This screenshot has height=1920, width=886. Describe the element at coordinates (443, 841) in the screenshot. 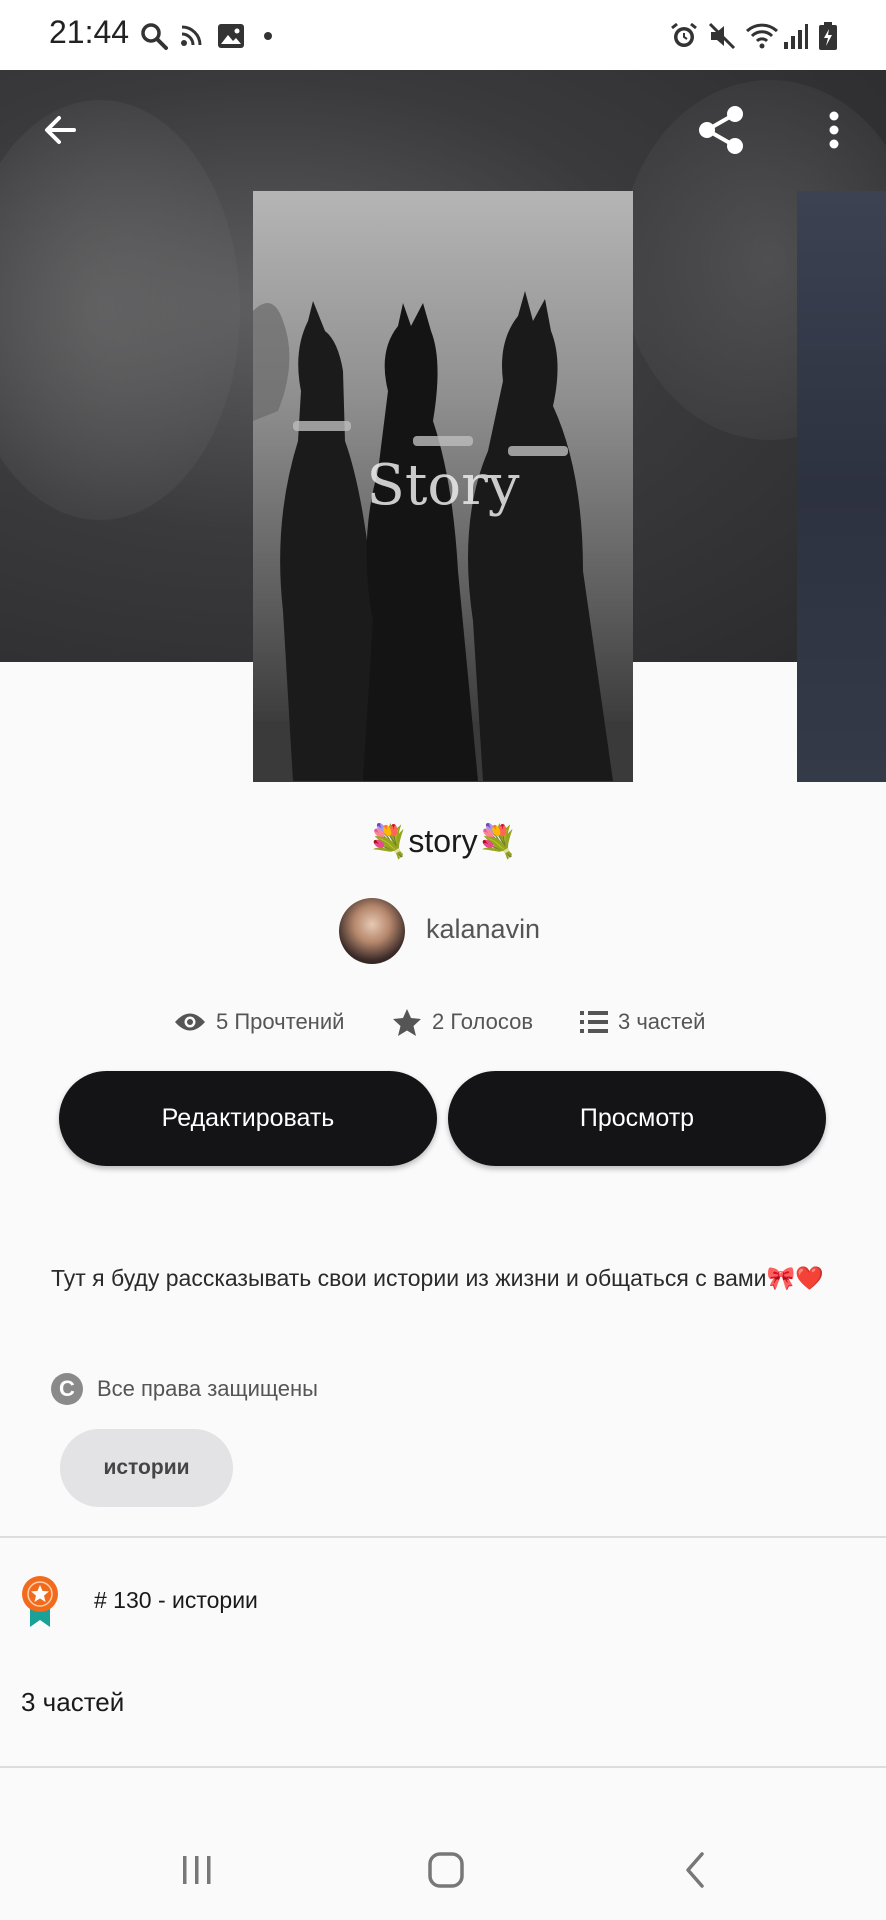

I see `story-title: 💐story💐` at that location.